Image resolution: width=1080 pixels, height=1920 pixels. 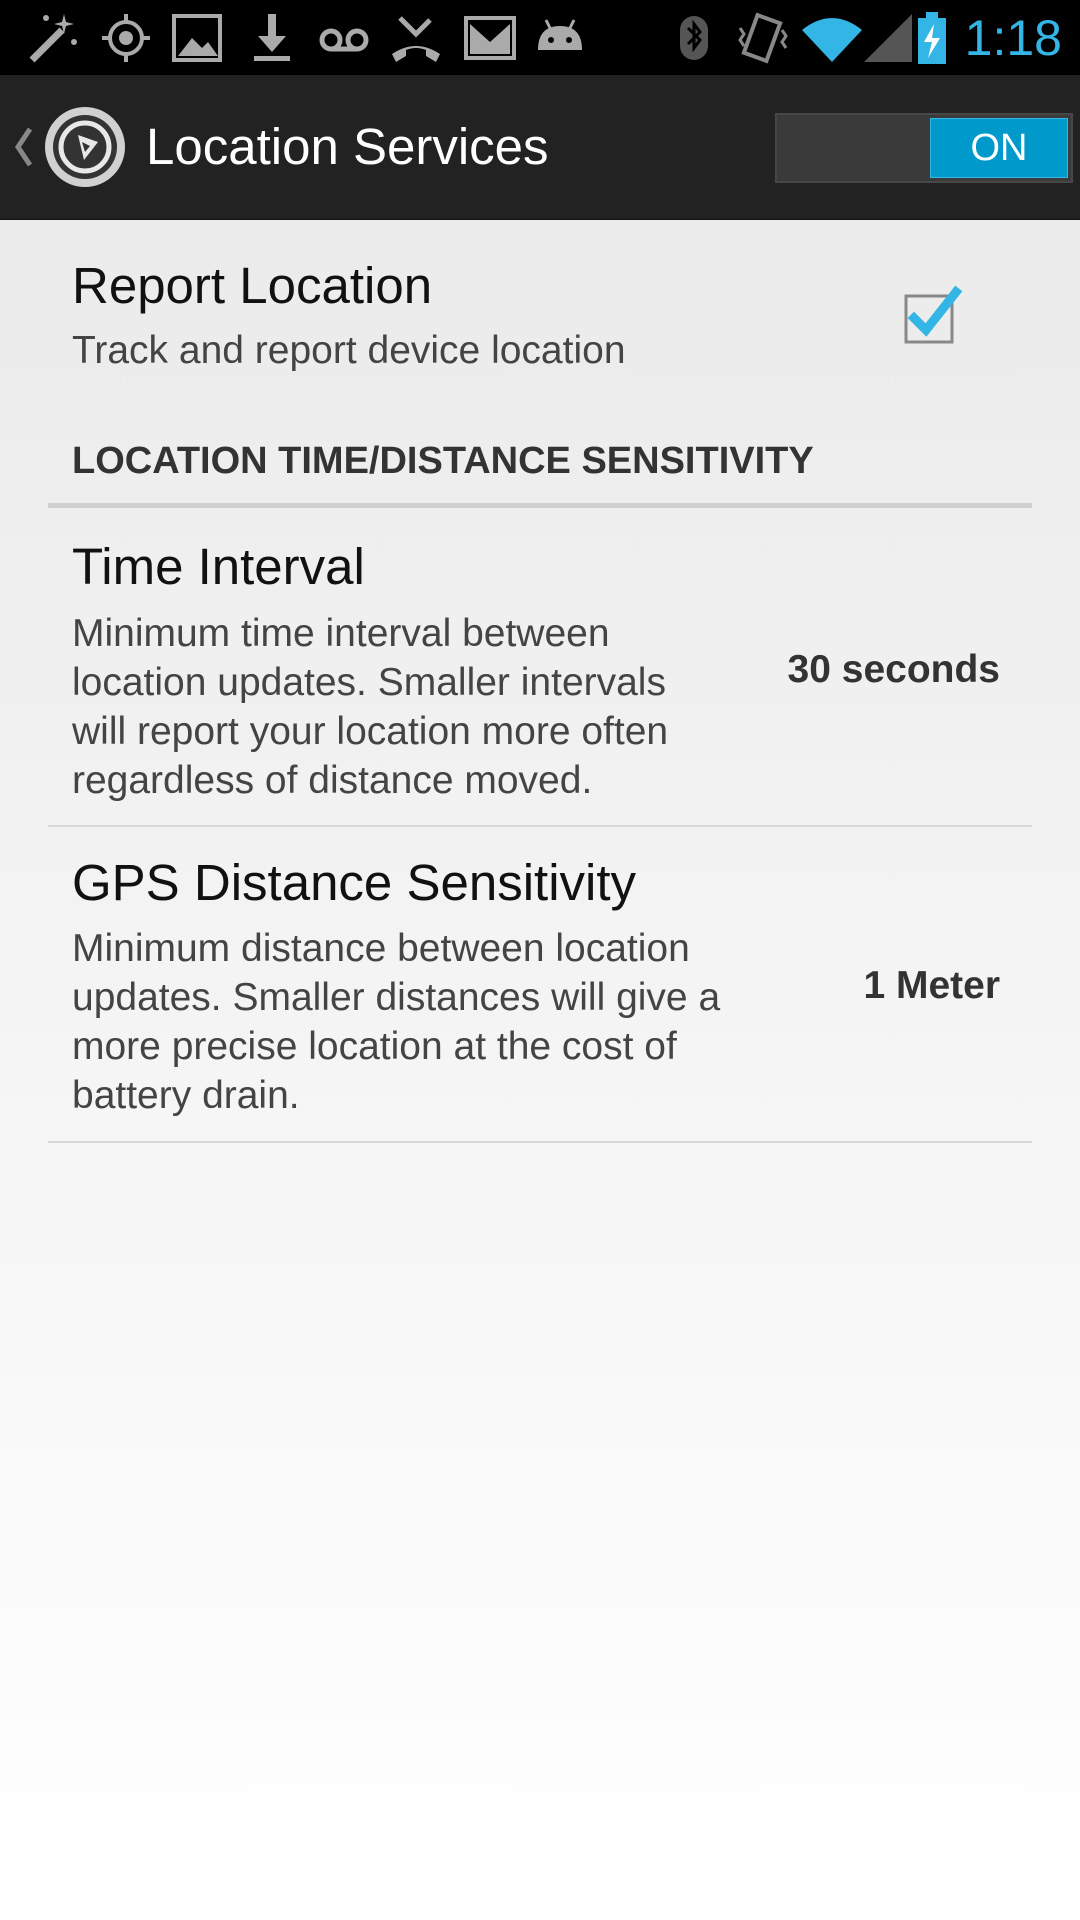 I want to click on list-divider, so click(x=540, y=1142).